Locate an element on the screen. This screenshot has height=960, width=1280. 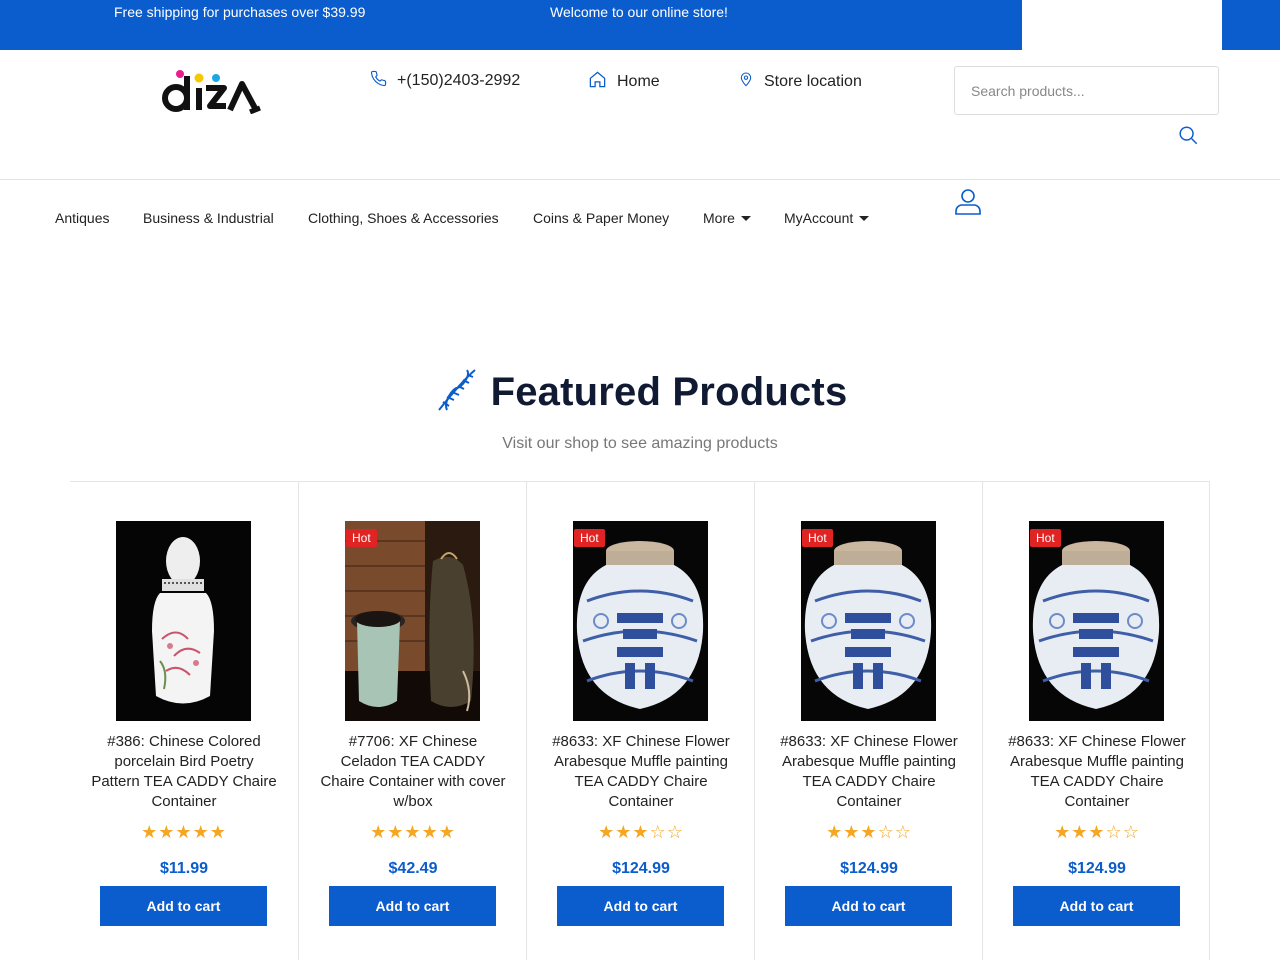
nav-label: Antiques is located at coordinates (82, 218).